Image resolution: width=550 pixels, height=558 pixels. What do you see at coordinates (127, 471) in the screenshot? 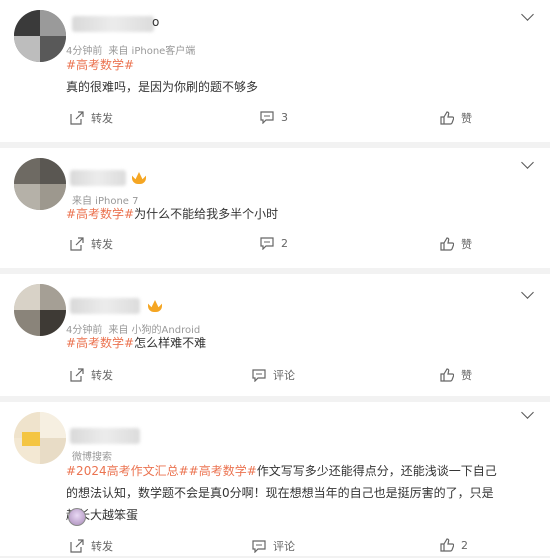
I see `hashtag-link: #2024高考作文汇总#` at bounding box center [127, 471].